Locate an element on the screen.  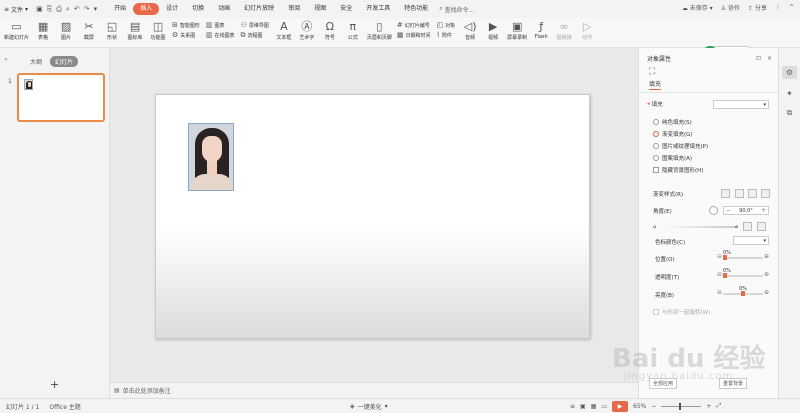
tab-slideshow: 幻灯片放映 is located at coordinates (259, 9).